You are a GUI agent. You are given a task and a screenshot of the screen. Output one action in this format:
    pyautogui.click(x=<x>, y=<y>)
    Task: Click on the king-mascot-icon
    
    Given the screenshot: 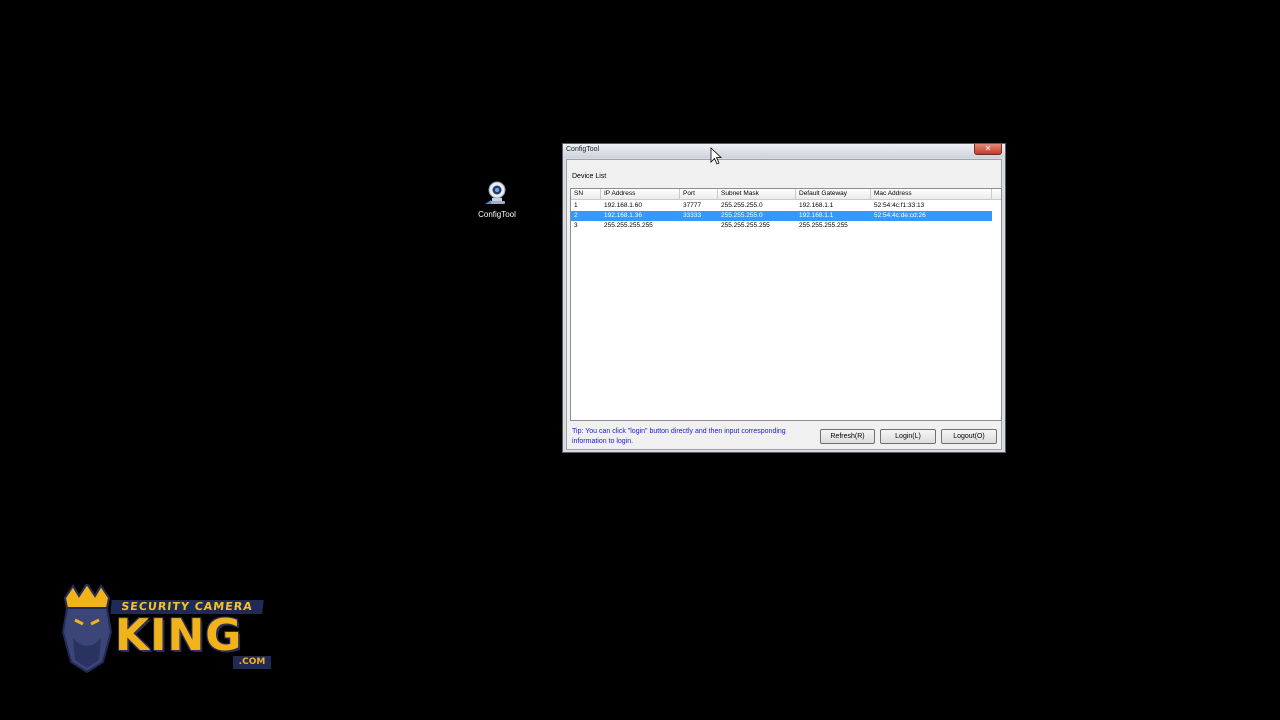 What is the action you would take?
    pyautogui.click(x=87, y=629)
    